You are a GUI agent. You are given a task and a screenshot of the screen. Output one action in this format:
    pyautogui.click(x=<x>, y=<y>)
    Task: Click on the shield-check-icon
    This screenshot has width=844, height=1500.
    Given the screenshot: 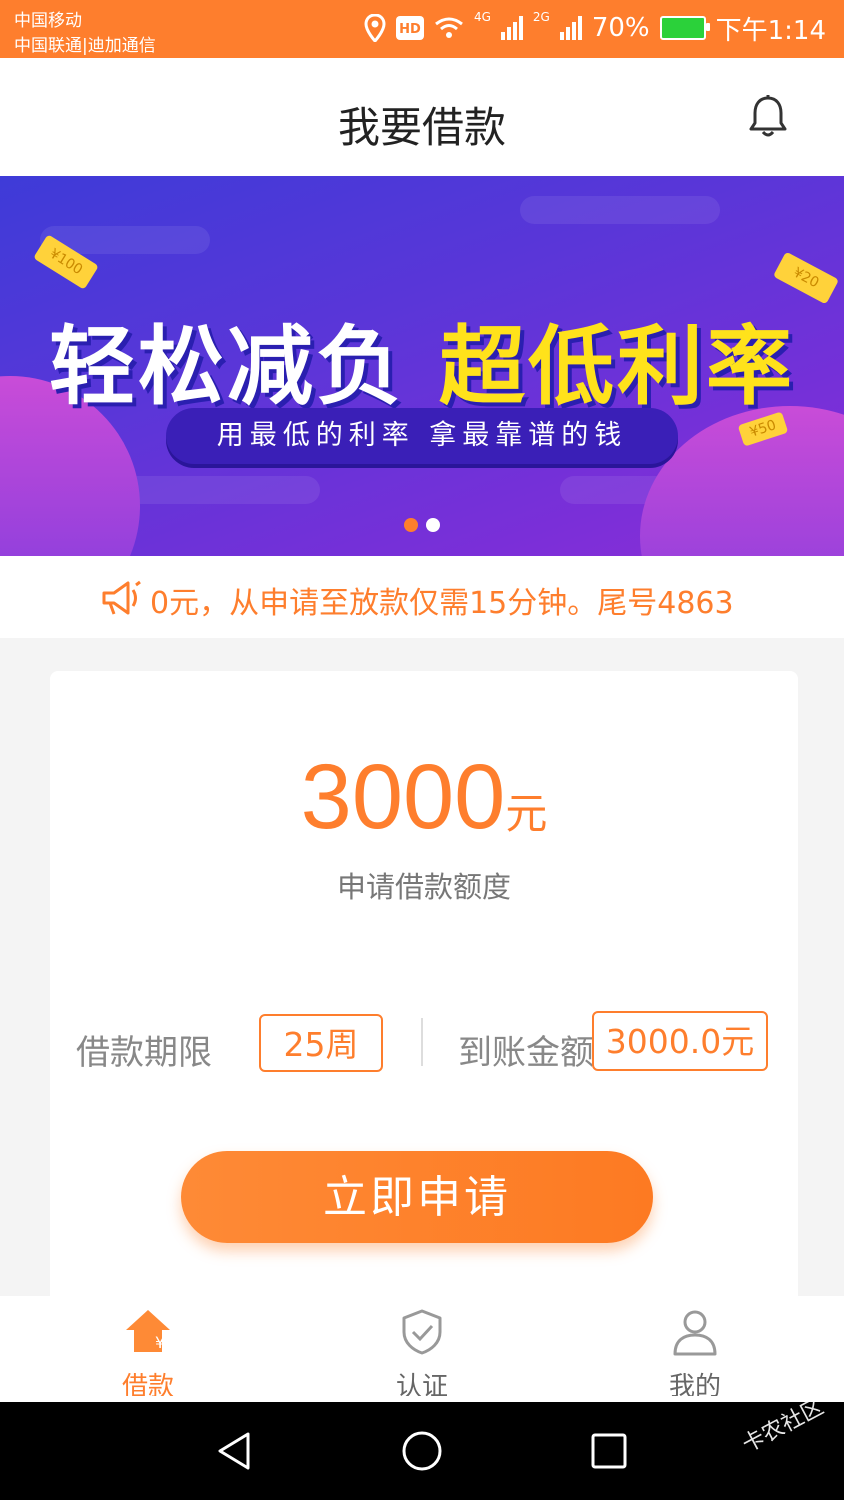 What is the action you would take?
    pyautogui.click(x=422, y=1332)
    